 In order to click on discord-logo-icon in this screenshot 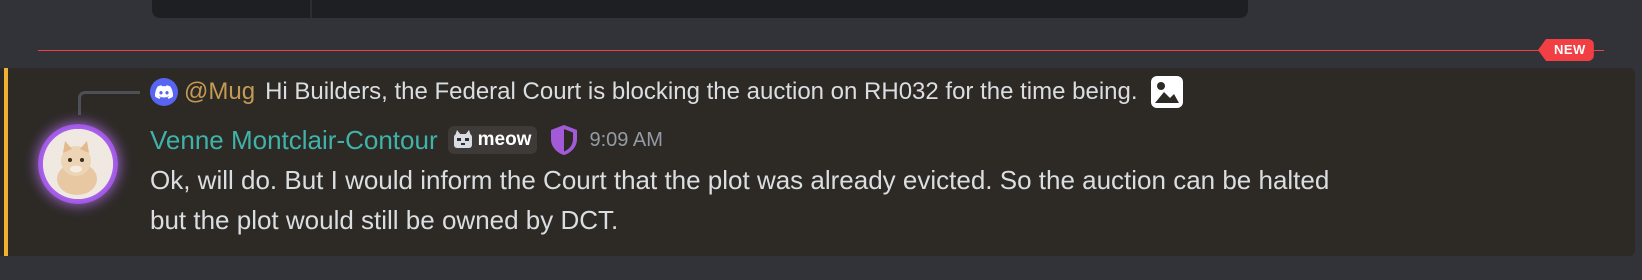, I will do `click(164, 92)`.